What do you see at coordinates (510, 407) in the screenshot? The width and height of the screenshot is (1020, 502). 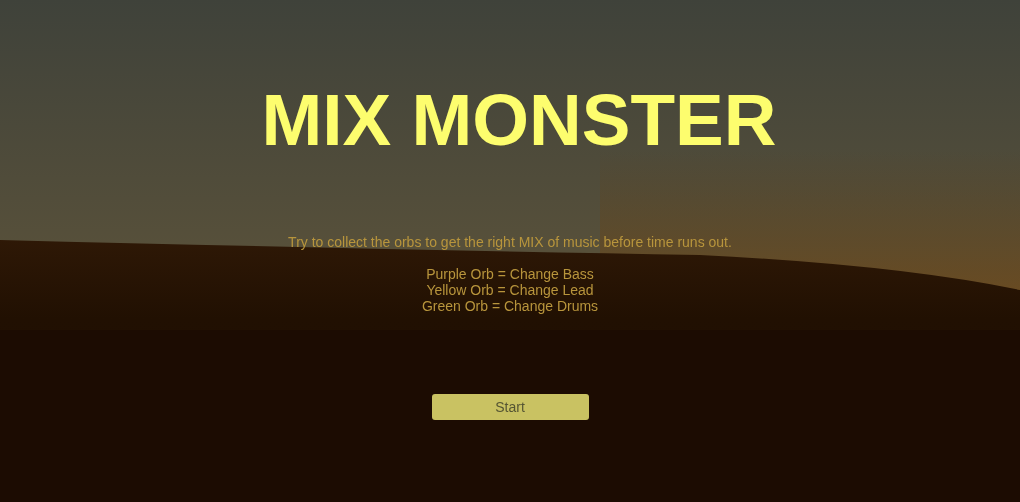 I see `start-button: Start` at bounding box center [510, 407].